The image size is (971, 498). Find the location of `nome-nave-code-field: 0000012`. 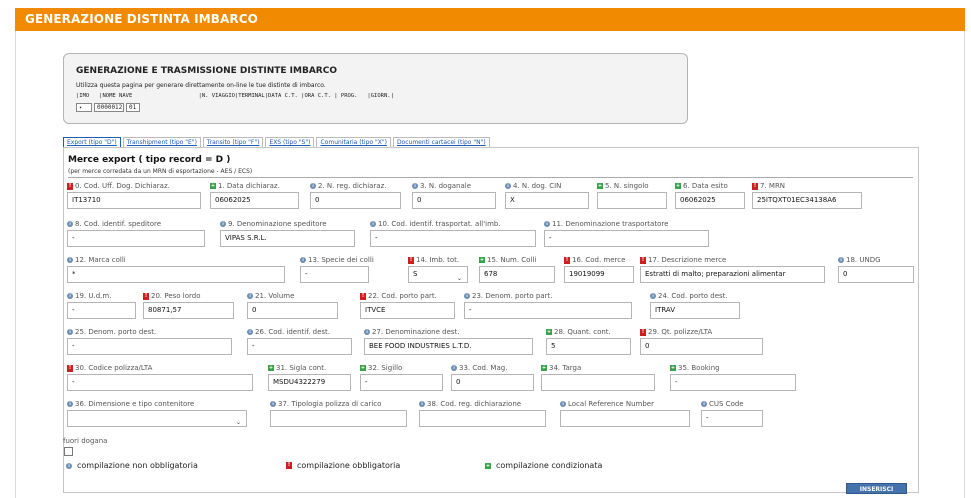

nome-nave-code-field: 0000012 is located at coordinates (109, 107).